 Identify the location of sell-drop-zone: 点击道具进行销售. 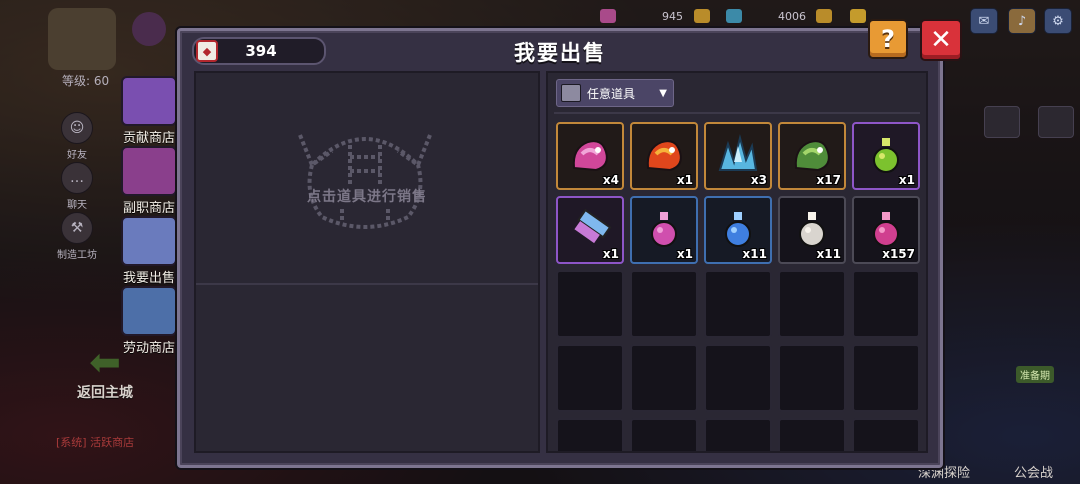
(367, 179).